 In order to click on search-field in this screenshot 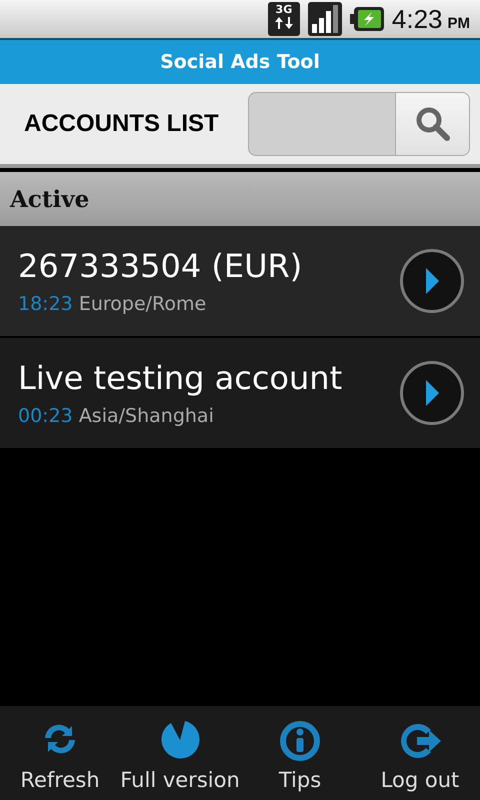, I will do `click(359, 124)`.